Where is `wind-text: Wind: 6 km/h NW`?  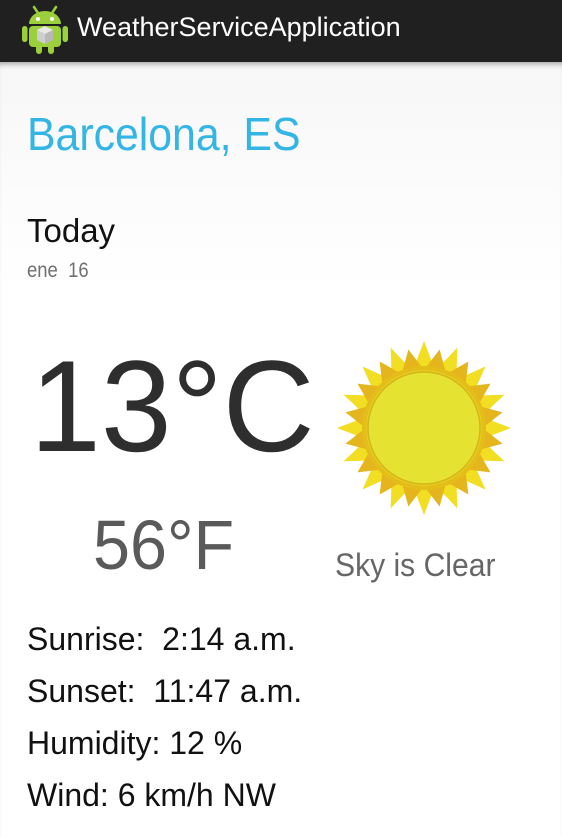 wind-text: Wind: 6 km/h NW is located at coordinates (151, 795).